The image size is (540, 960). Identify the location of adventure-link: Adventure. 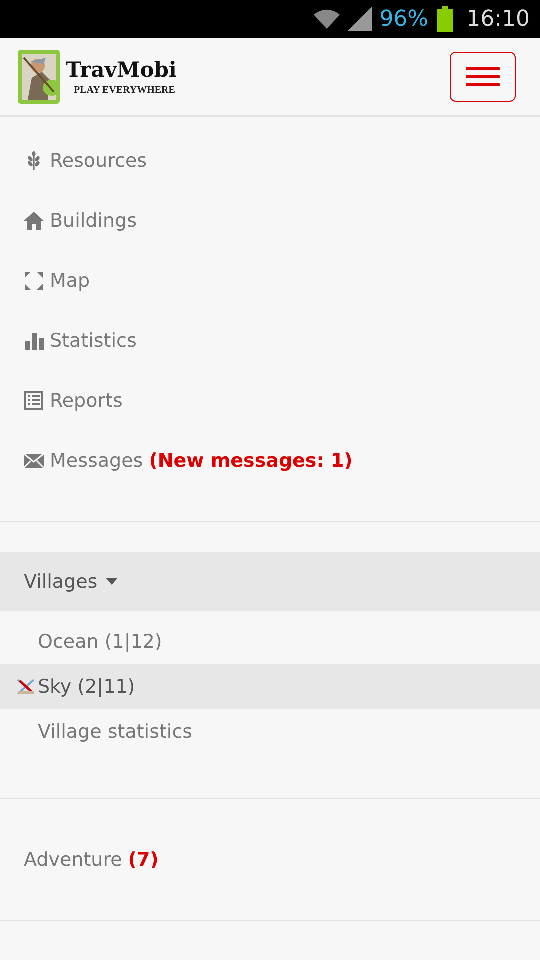
(73, 859).